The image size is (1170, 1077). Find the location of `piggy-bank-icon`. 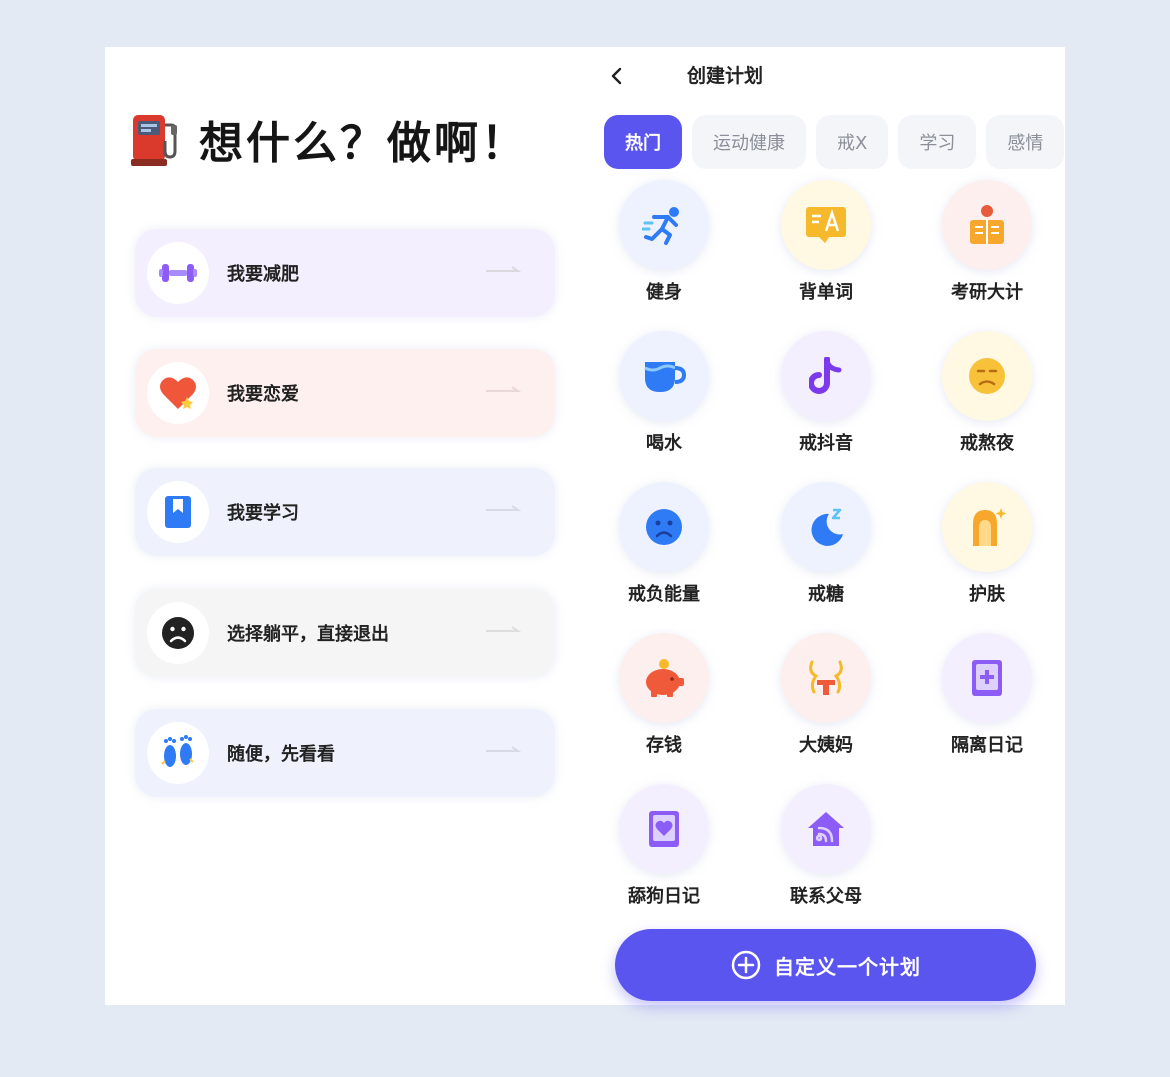

piggy-bank-icon is located at coordinates (664, 678).